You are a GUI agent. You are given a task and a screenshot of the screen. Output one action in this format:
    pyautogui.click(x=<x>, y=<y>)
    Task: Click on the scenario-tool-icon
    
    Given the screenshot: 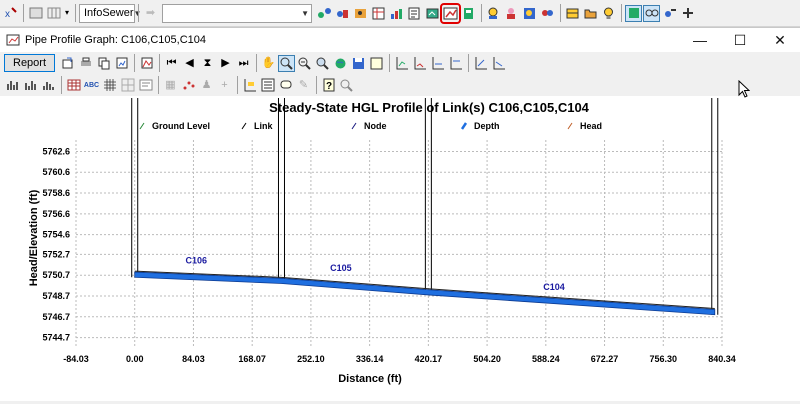 What is the action you would take?
    pyautogui.click(x=529, y=13)
    